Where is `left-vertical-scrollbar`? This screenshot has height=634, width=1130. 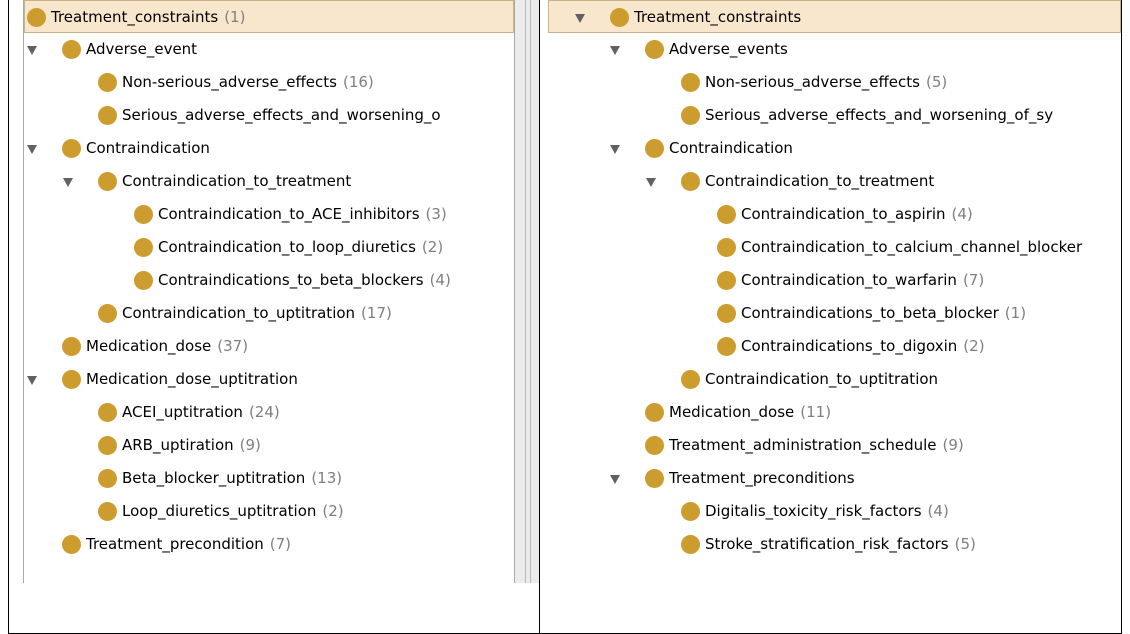 left-vertical-scrollbar is located at coordinates (526, 291).